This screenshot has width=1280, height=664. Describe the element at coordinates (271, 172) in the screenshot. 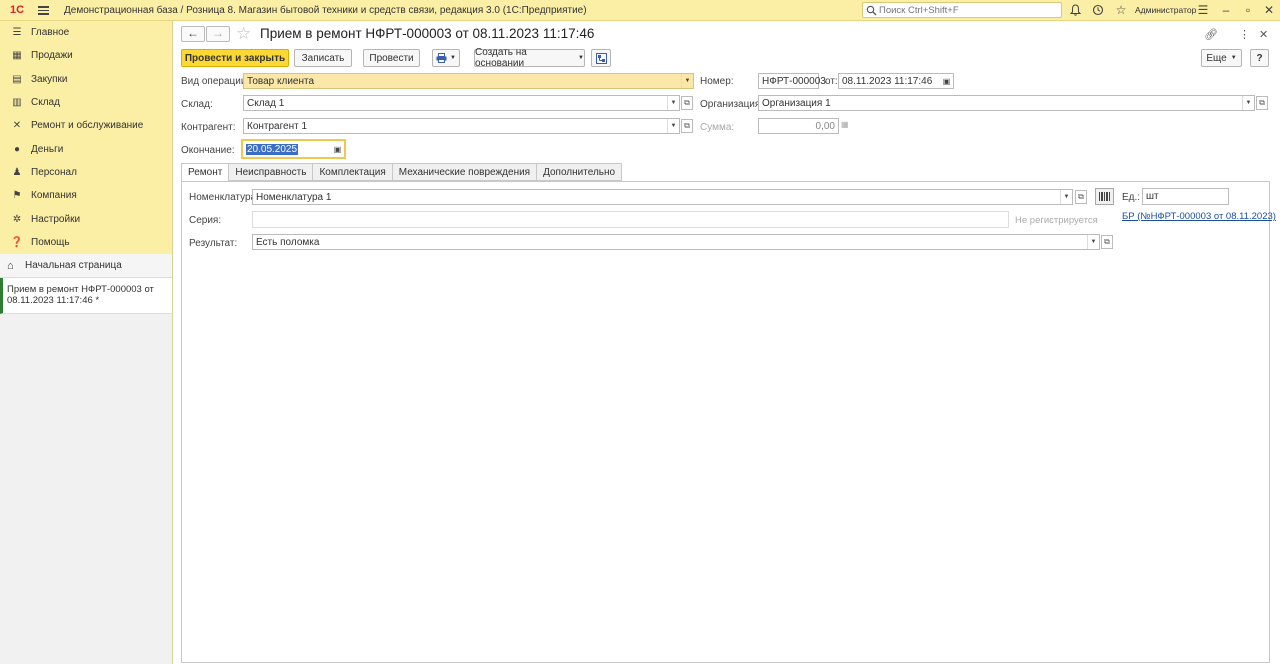

I see `tab-malfunction: Неисправность` at that location.